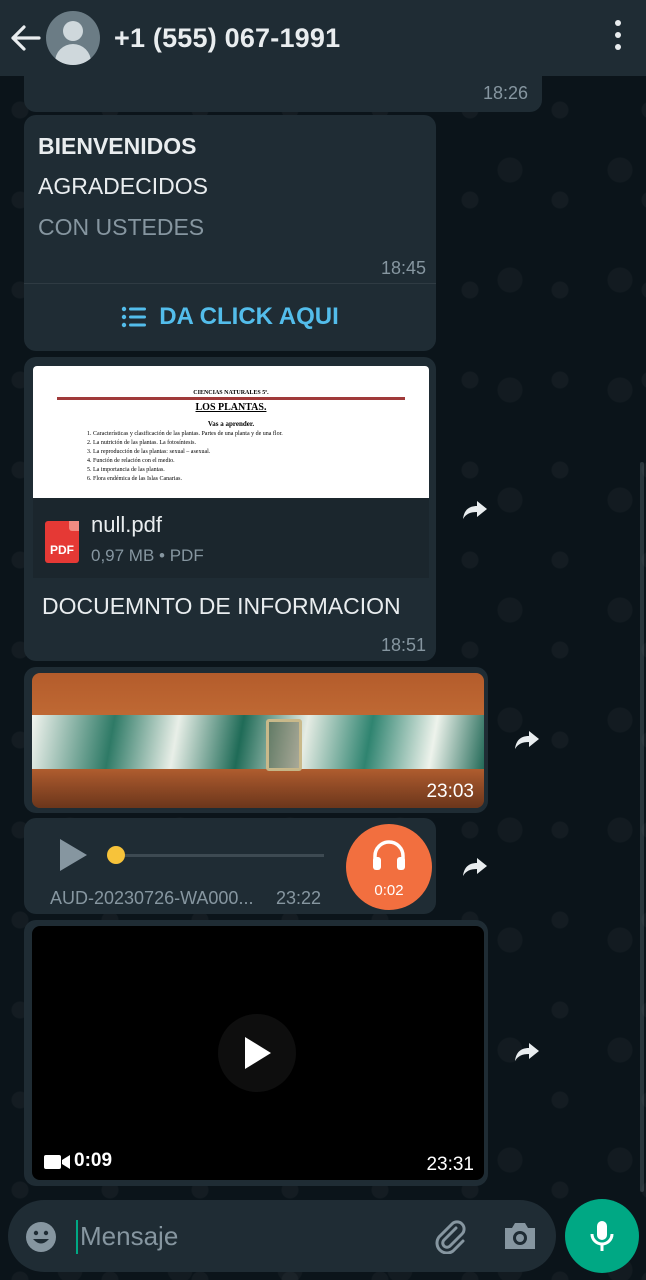 Image resolution: width=646 pixels, height=1280 pixels. I want to click on list-icon, so click(134, 317).